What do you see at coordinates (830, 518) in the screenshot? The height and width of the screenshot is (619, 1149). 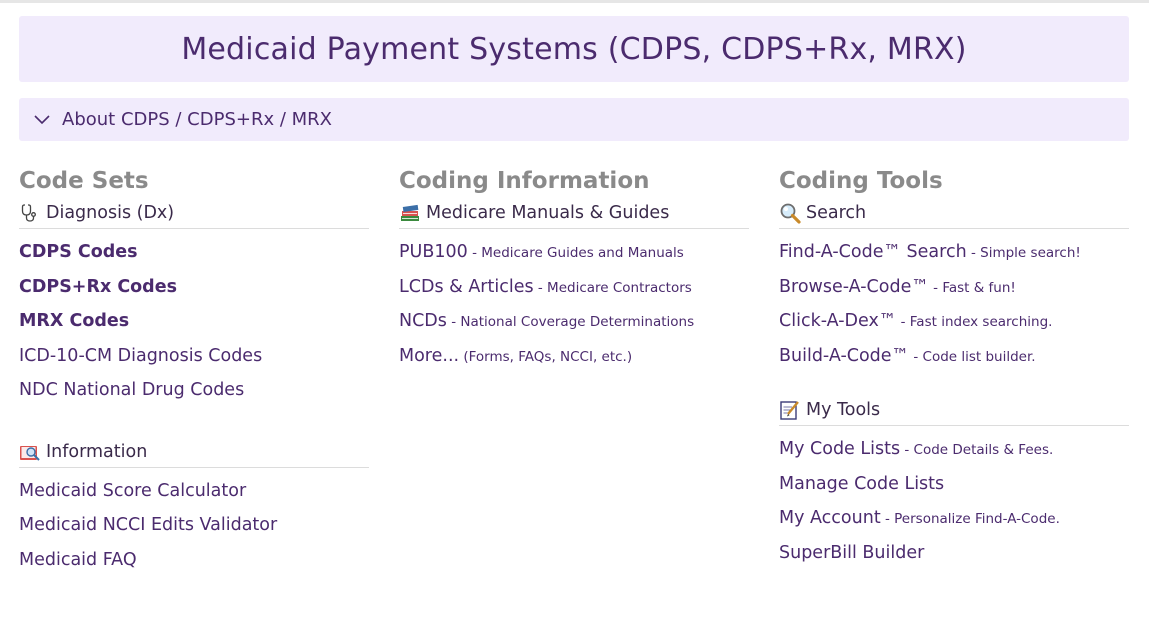 I see `my-account-link: My Account` at bounding box center [830, 518].